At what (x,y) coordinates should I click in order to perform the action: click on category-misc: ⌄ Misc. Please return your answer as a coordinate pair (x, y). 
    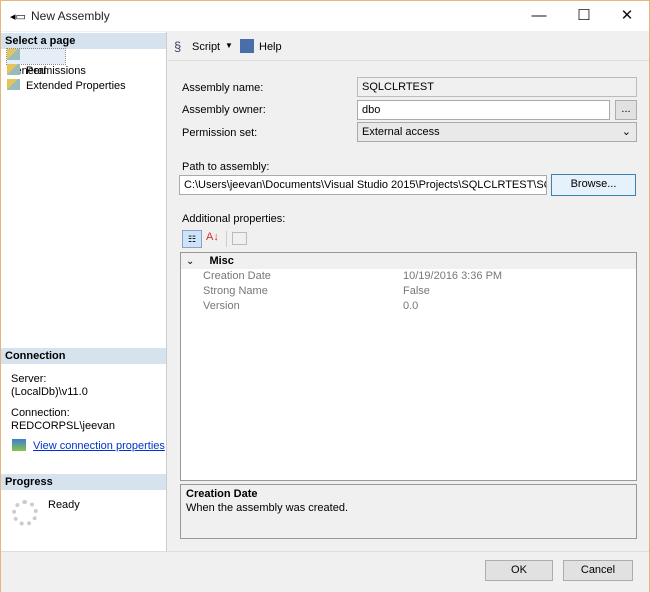
    Looking at the image, I should click on (408, 261).